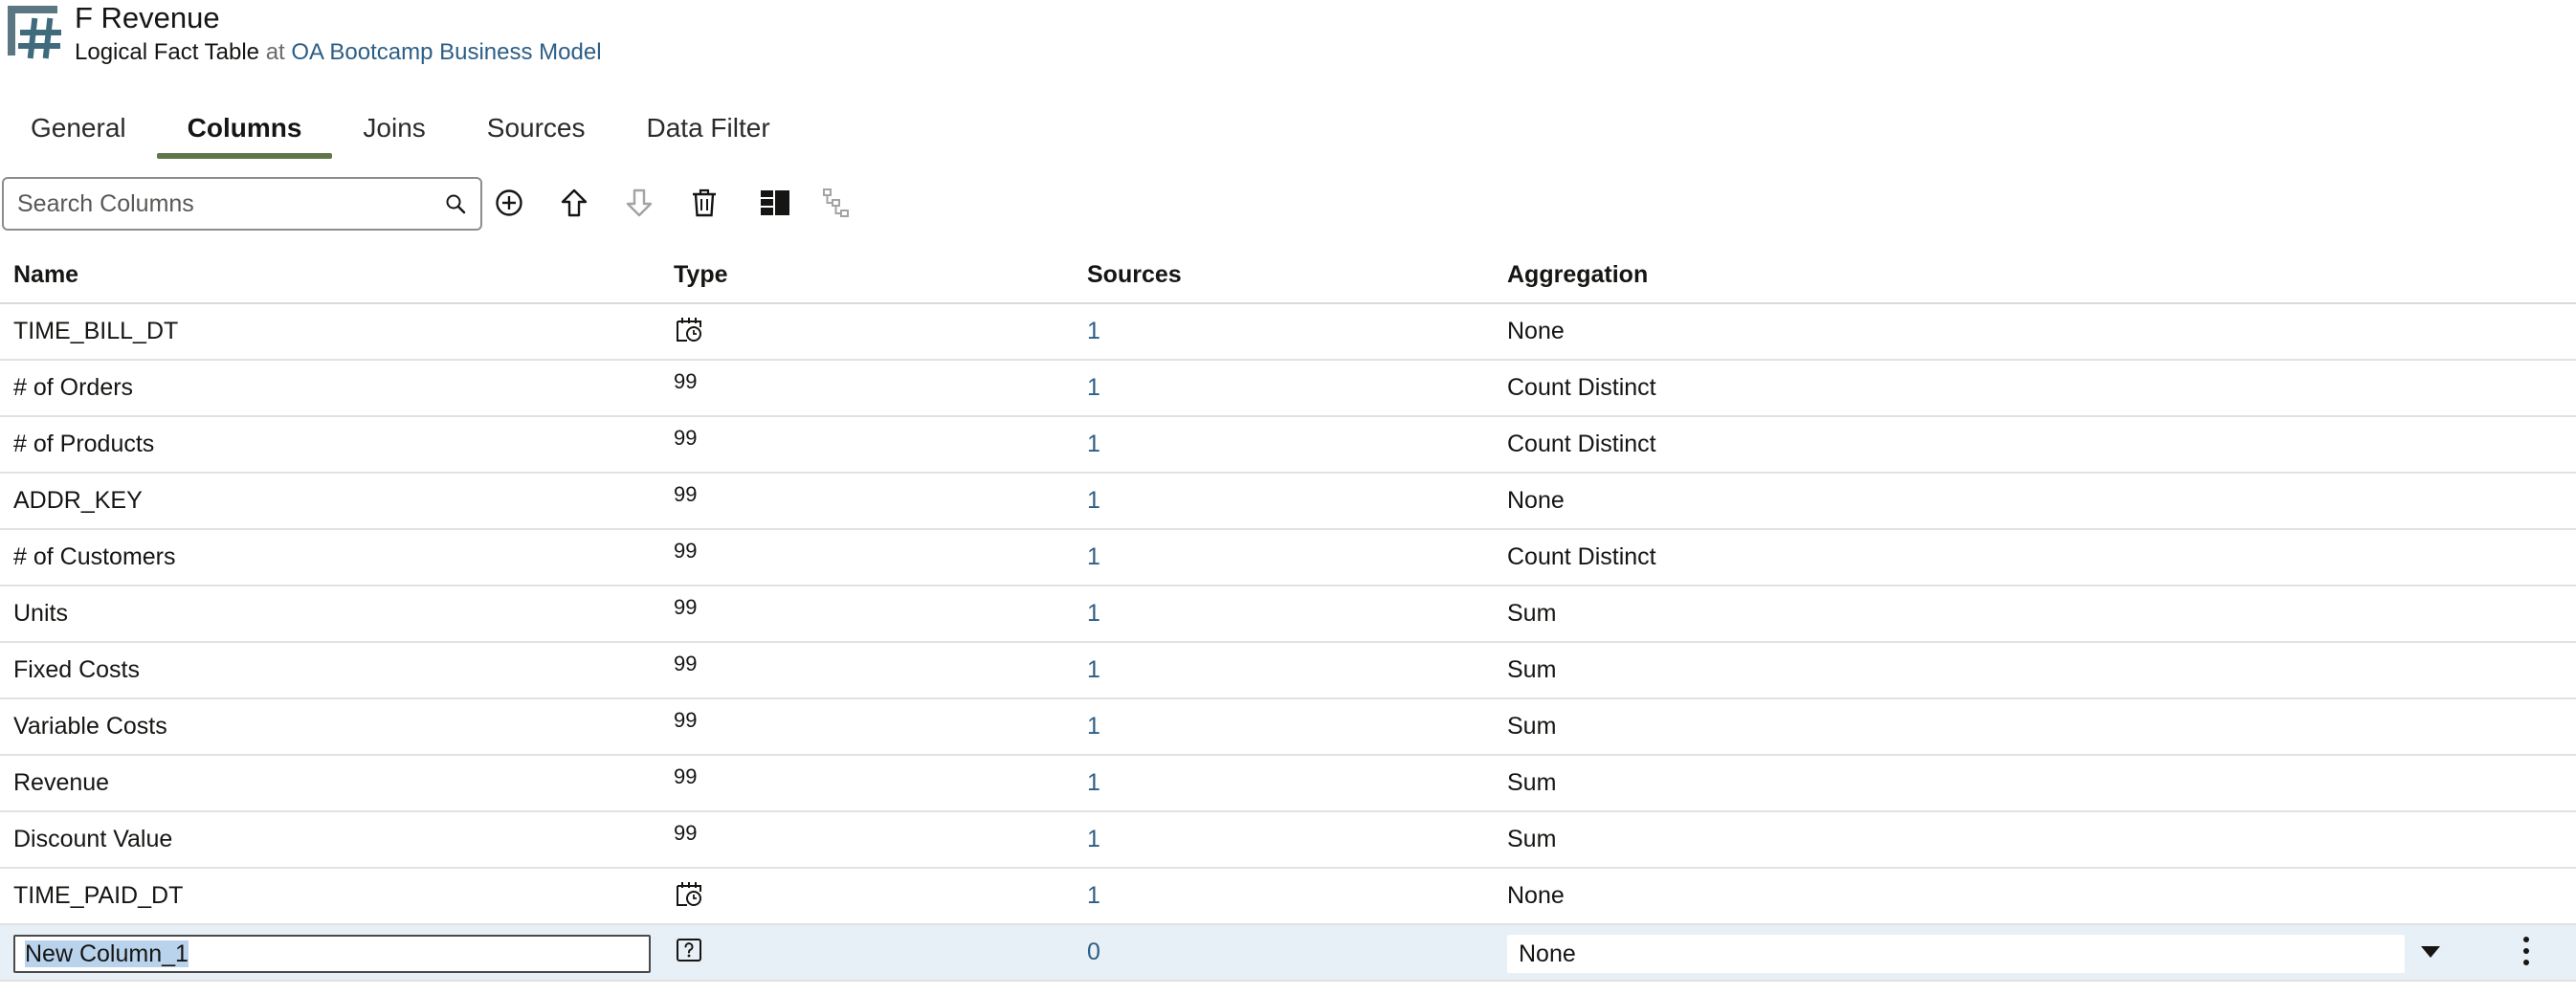  What do you see at coordinates (509, 203) in the screenshot?
I see `add-icon` at bounding box center [509, 203].